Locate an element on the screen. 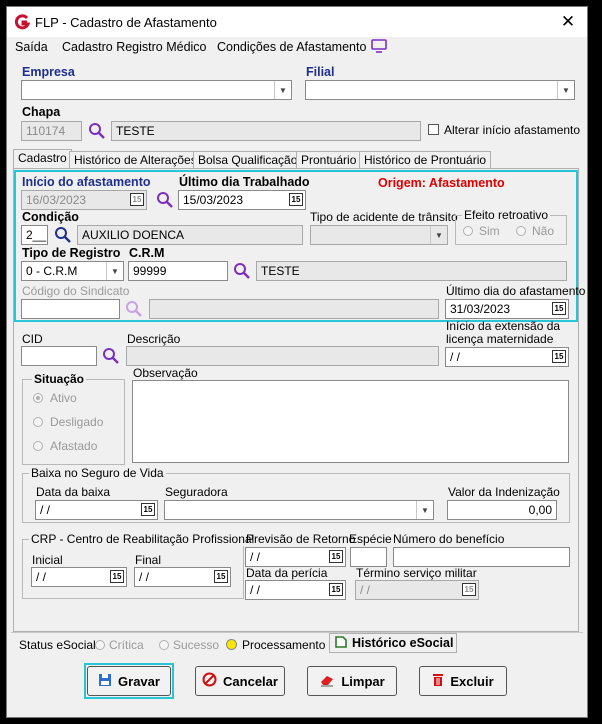 The image size is (602, 724). empresa-label: Empresa is located at coordinates (48, 72).